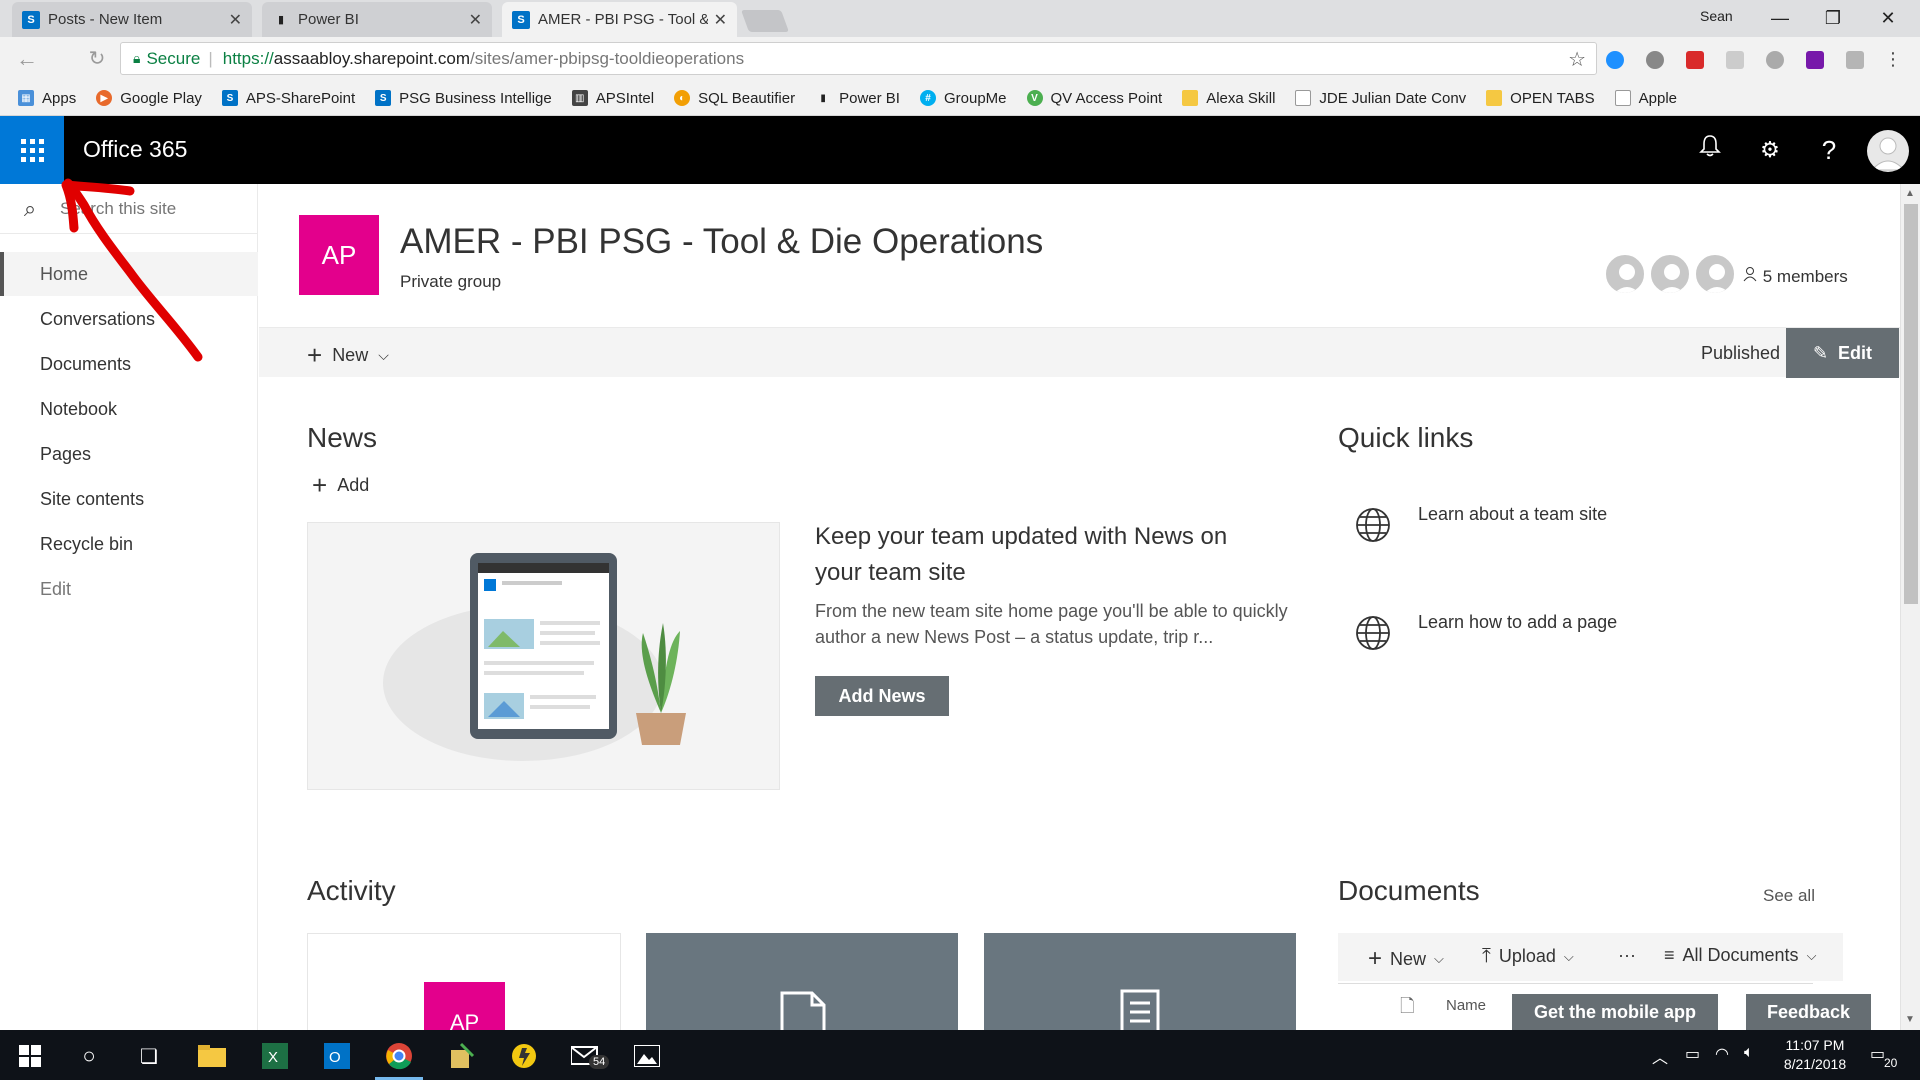  What do you see at coordinates (882, 696) in the screenshot?
I see `add-news-button: Add News` at bounding box center [882, 696].